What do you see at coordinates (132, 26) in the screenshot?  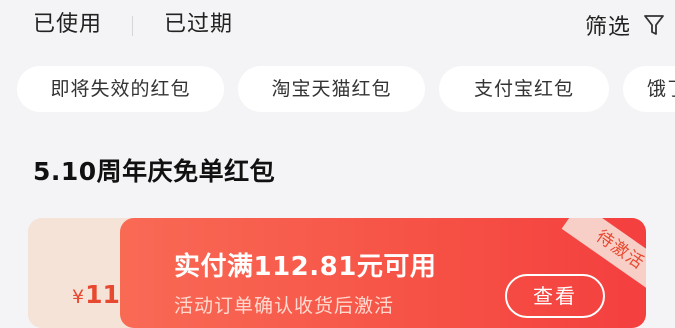 I see `tab-divider` at bounding box center [132, 26].